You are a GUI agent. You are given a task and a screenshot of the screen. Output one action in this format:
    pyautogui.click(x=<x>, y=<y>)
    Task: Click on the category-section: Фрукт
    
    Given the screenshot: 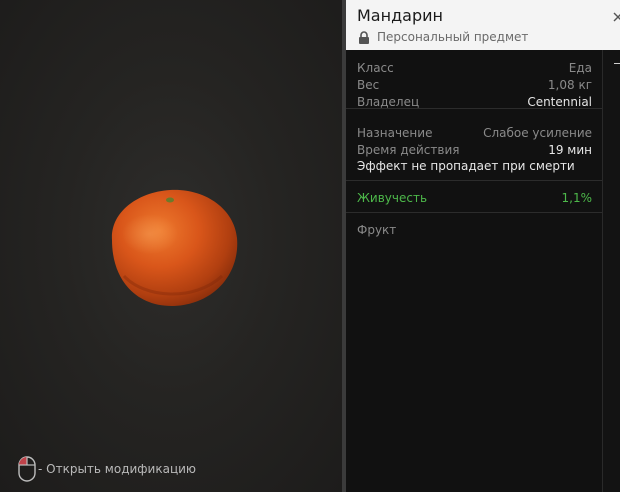 What is the action you would take?
    pyautogui.click(x=474, y=229)
    